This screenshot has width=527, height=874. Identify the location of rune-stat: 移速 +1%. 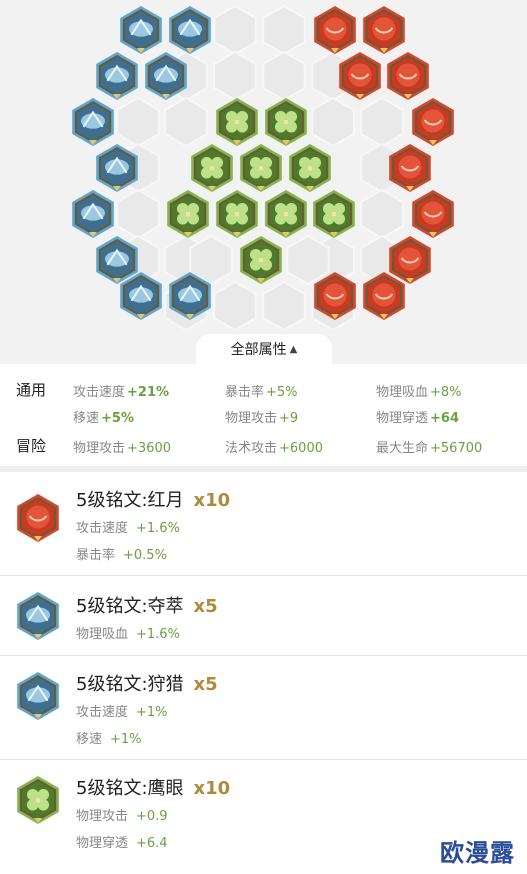
(109, 739).